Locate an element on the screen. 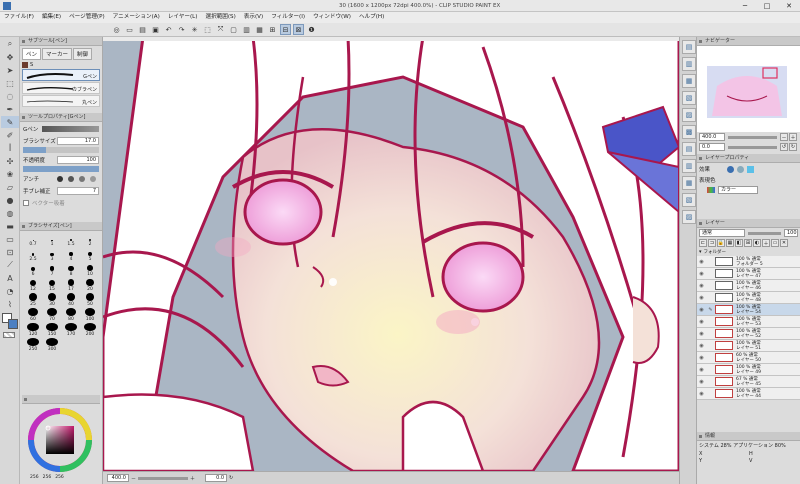  brush-size-preset: 20 is located at coordinates (90, 285).